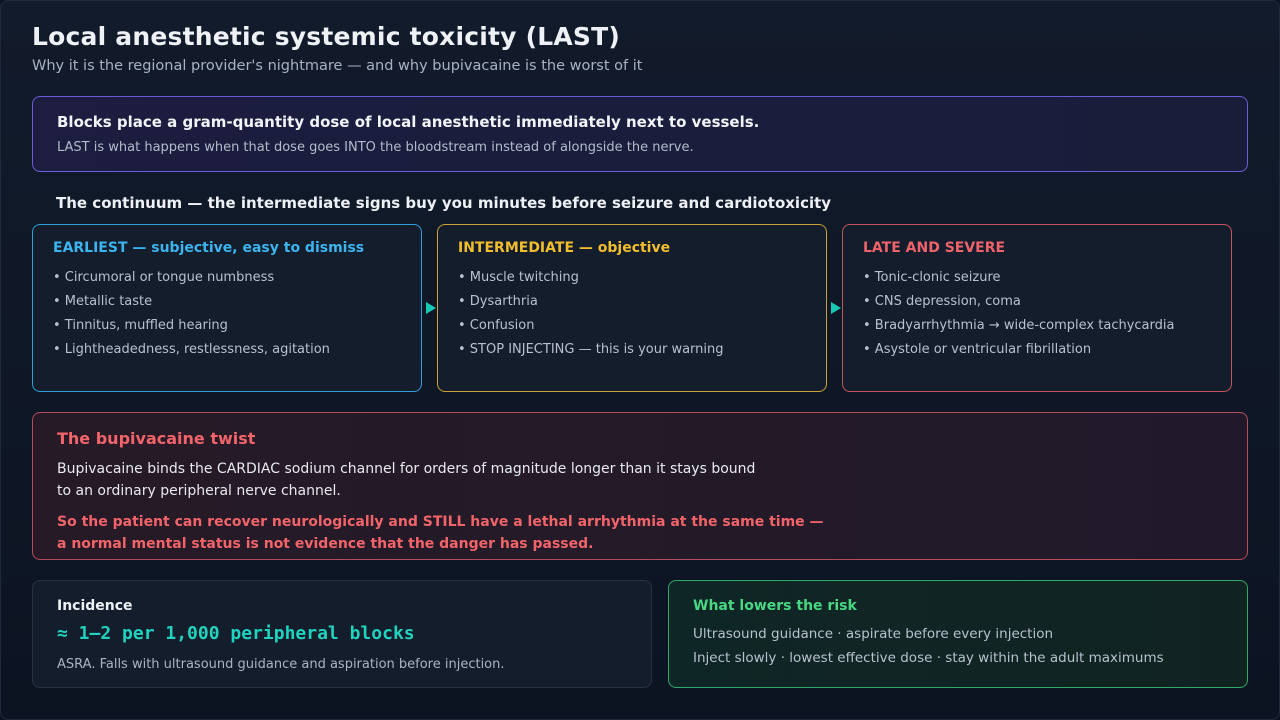 The image size is (1280, 720). I want to click on symptom-item: • Asystole or ventricular fibrillation, so click(977, 349).